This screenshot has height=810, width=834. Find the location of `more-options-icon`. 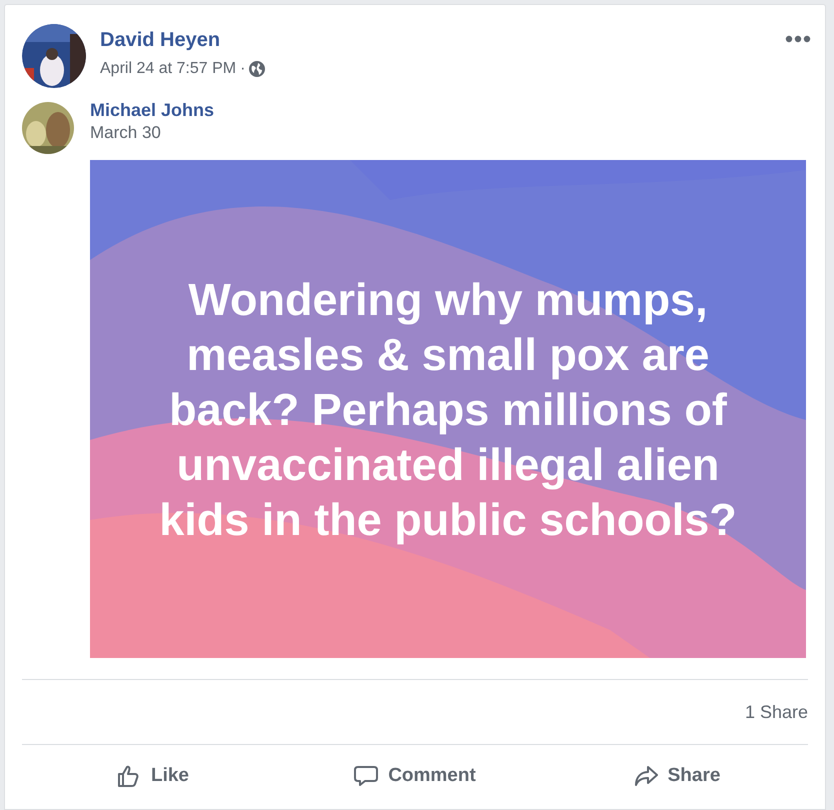

more-options-icon is located at coordinates (798, 39).